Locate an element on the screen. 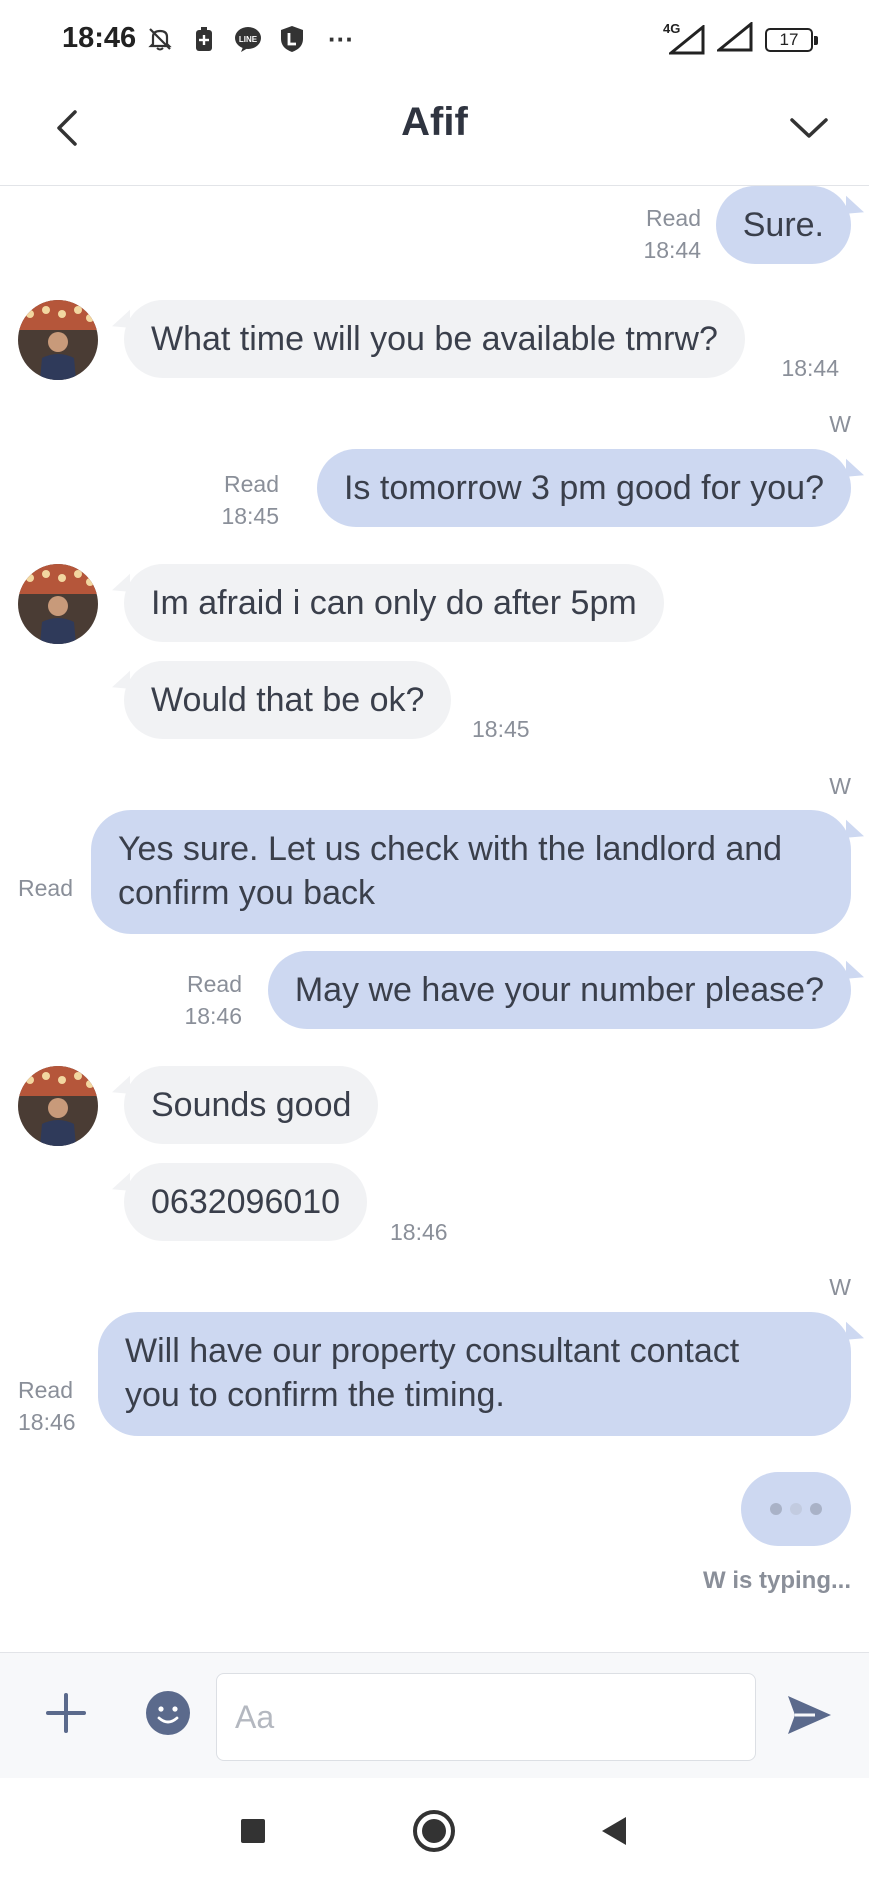 This screenshot has width=869, height=1883. message-text: Im afraid i can only do after 5pm is located at coordinates (394, 603).